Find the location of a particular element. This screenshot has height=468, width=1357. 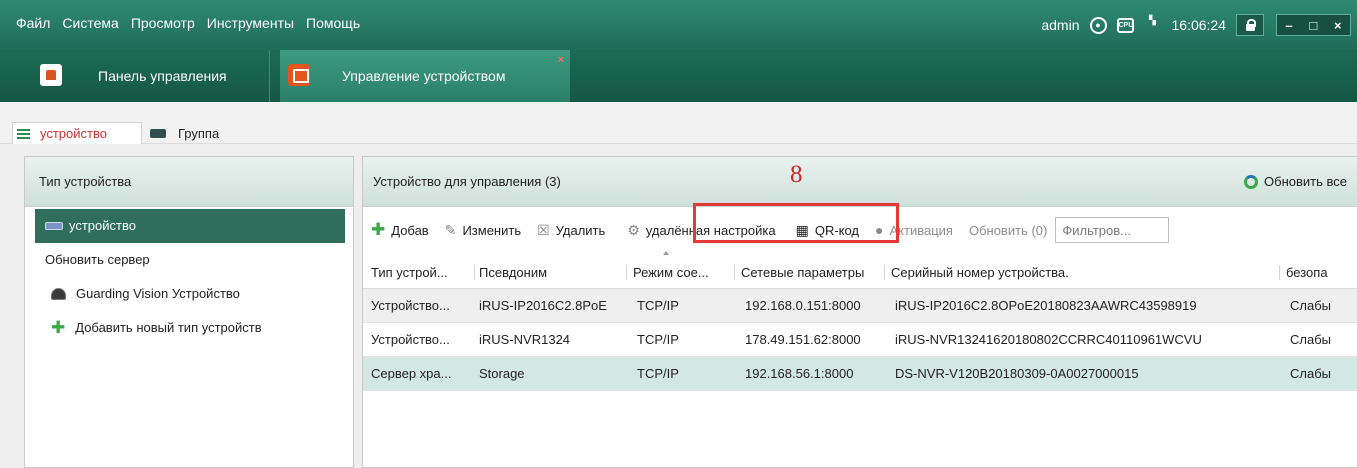

device-list-icon is located at coordinates (23, 133).